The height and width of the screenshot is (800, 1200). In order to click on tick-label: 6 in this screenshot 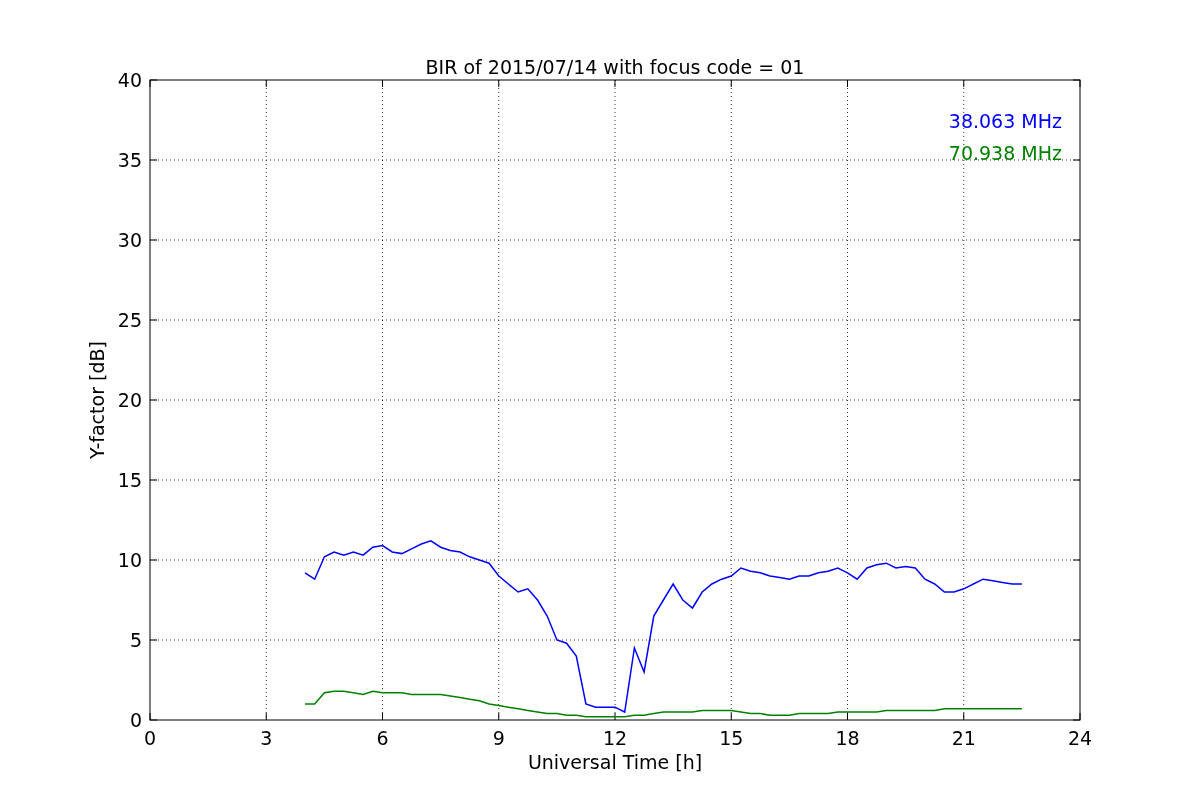, I will do `click(382, 738)`.